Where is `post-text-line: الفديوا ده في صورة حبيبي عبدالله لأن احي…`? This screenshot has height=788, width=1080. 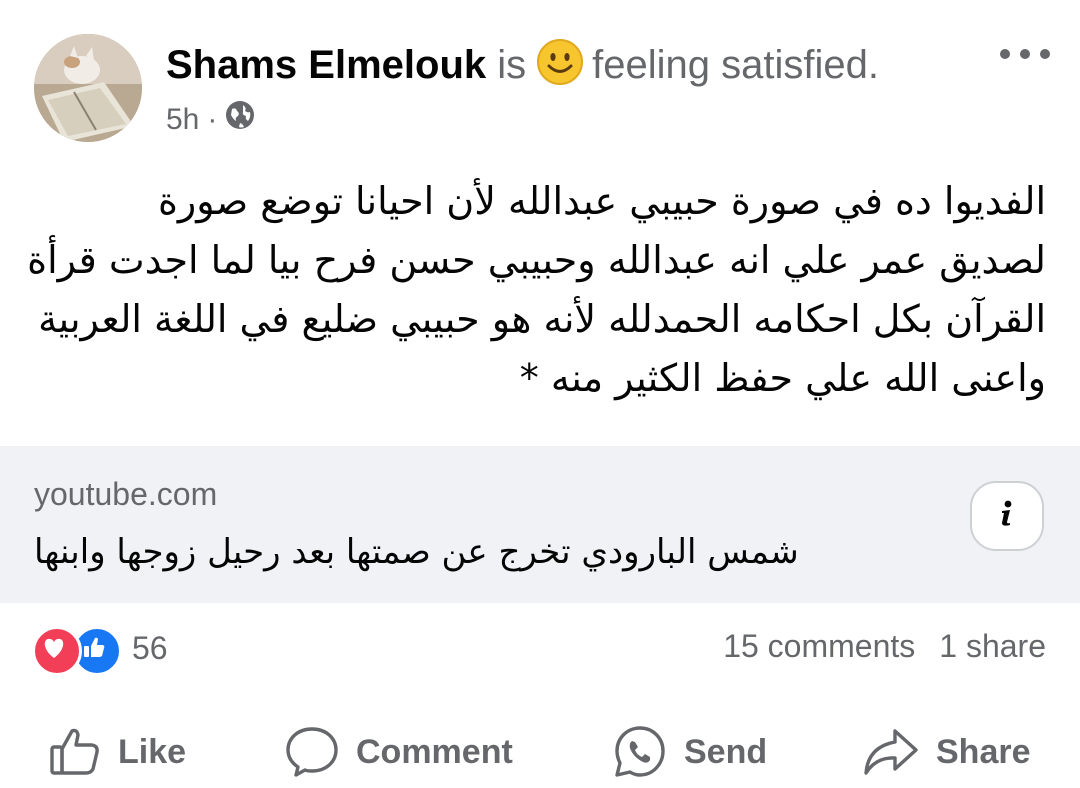
post-text-line: الفديوا ده في صورة حبيبي عبدالله لأن احي… is located at coordinates (601, 201).